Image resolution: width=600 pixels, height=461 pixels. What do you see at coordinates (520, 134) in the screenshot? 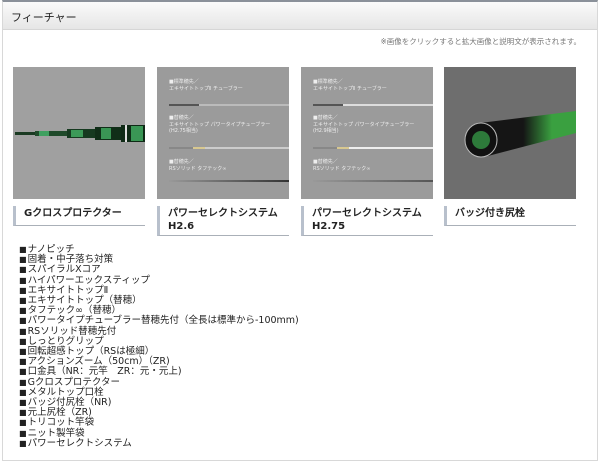
I see `butt-cap-illustration` at bounding box center [520, 134].